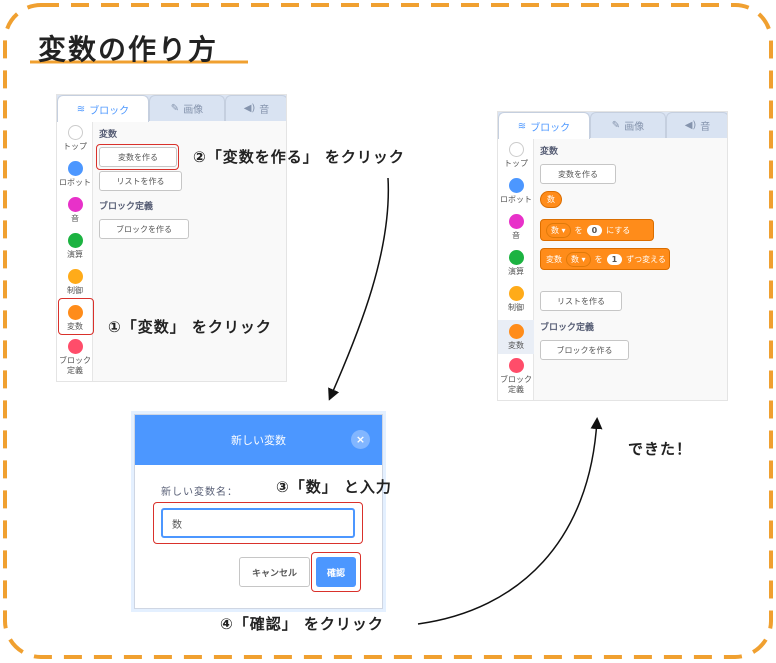 This screenshot has height=663, width=776. What do you see at coordinates (614, 259) in the screenshot?
I see `value-input: 1` at bounding box center [614, 259].